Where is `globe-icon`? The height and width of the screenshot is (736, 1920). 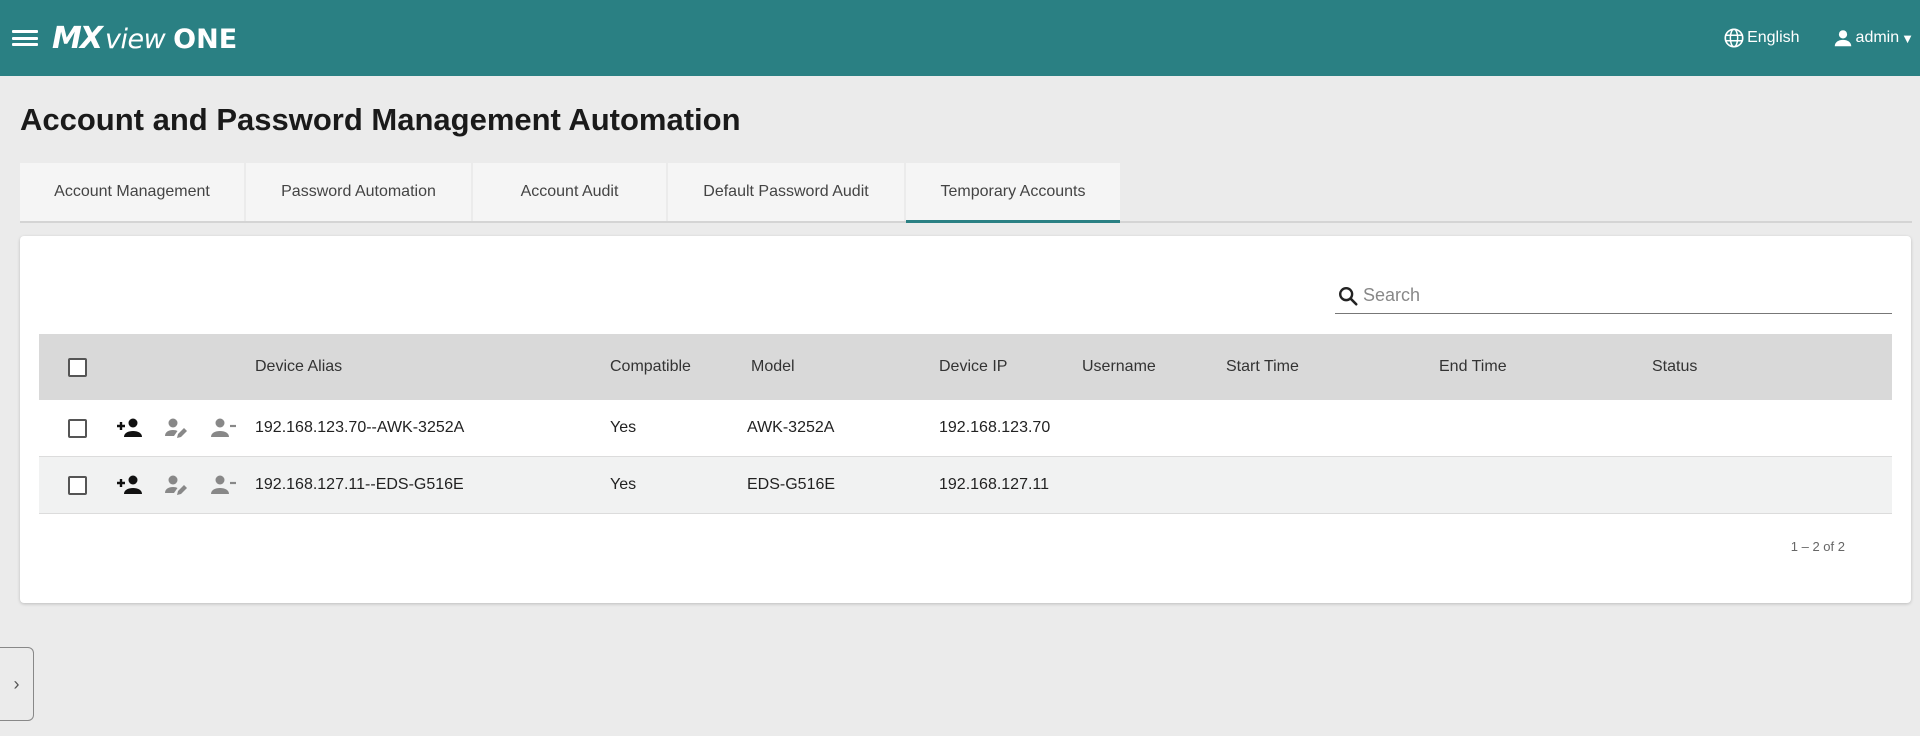
globe-icon is located at coordinates (1734, 38).